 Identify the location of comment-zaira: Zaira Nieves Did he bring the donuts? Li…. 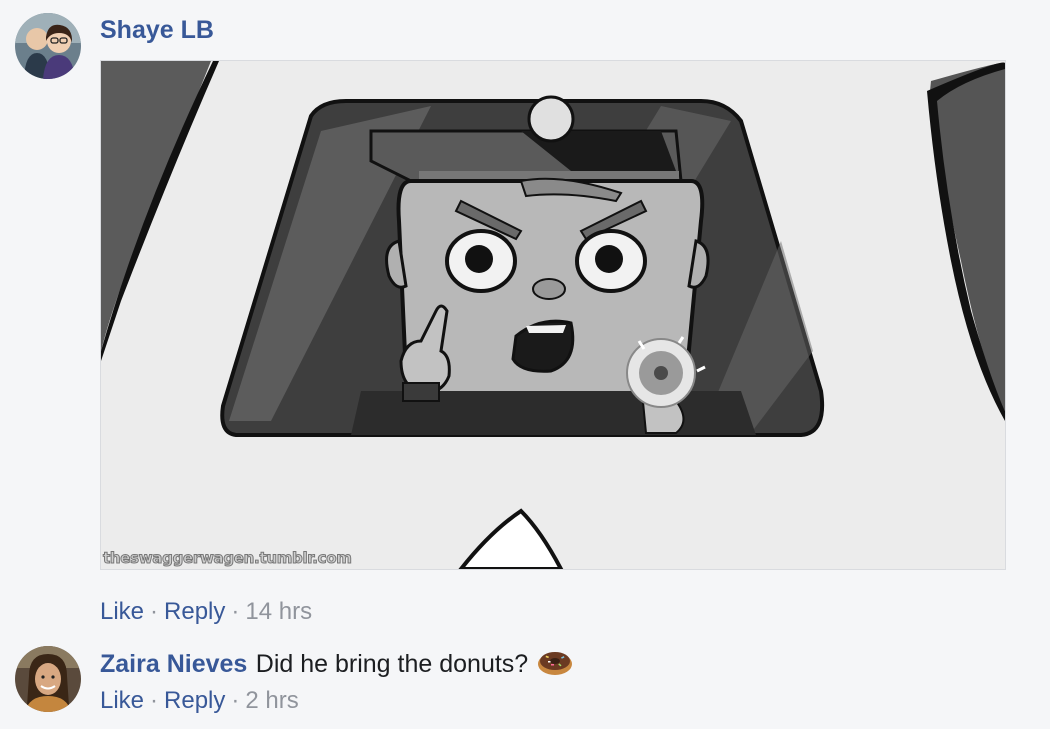
(525, 684).